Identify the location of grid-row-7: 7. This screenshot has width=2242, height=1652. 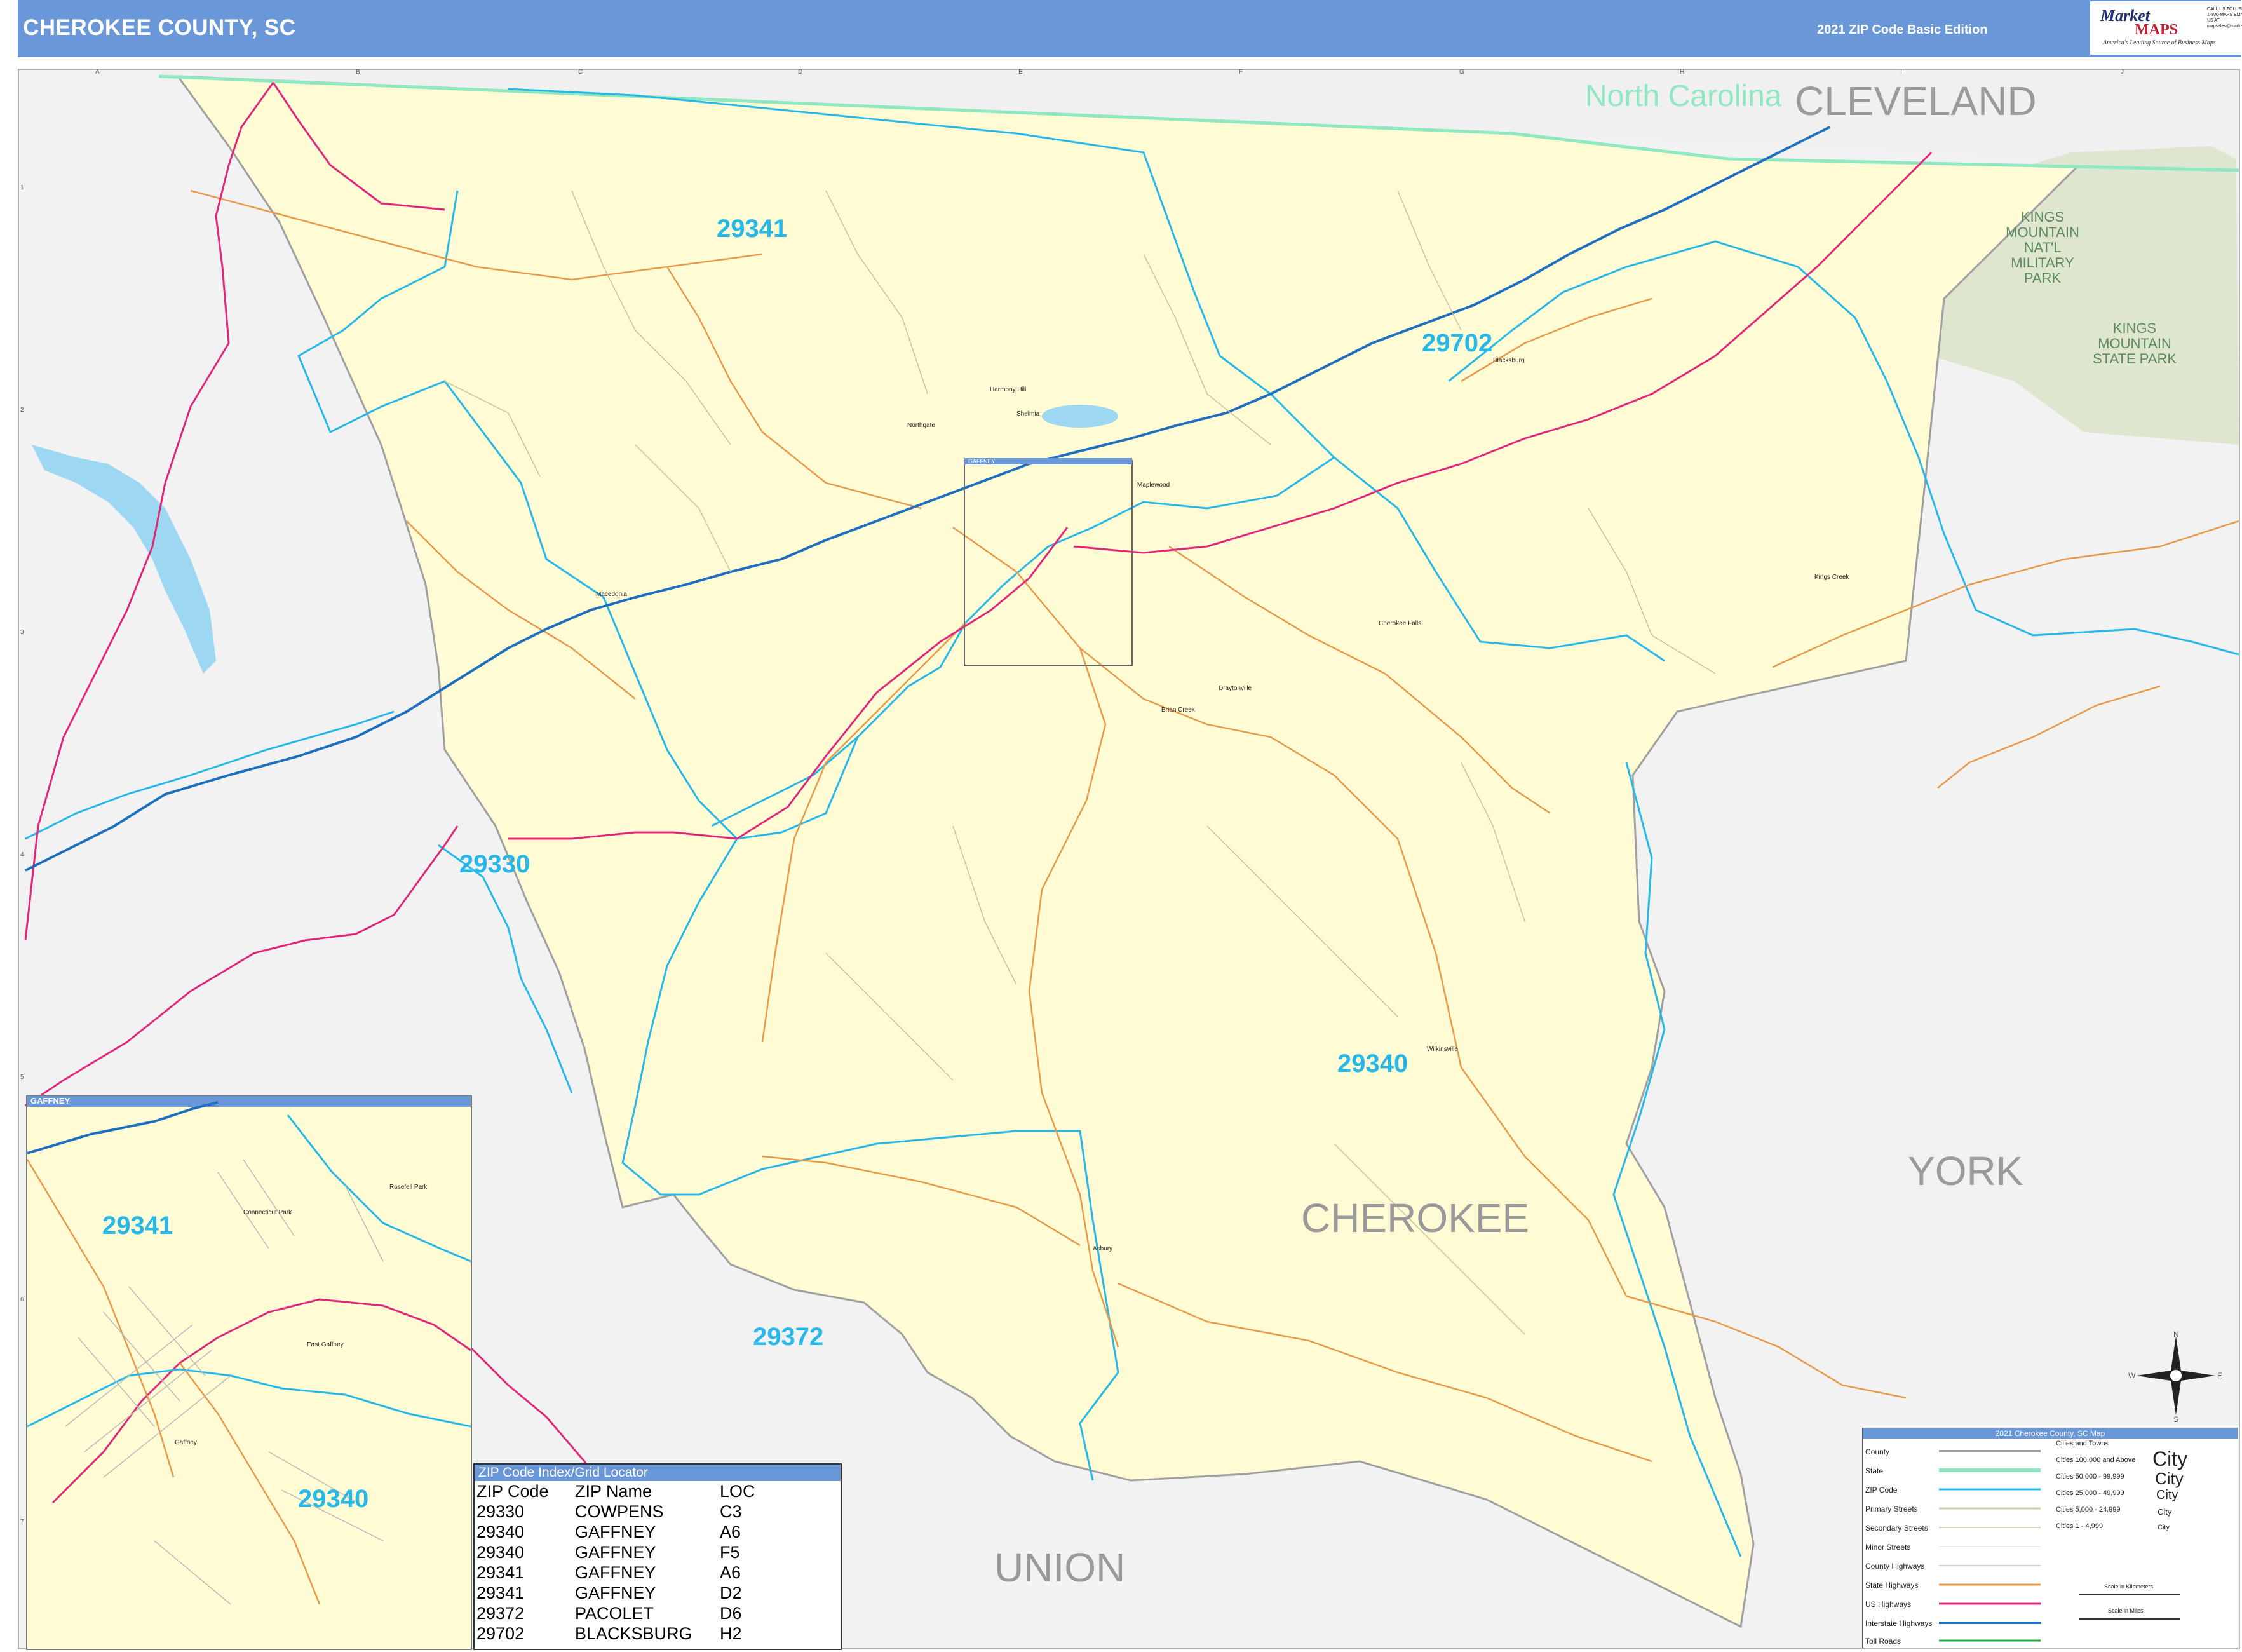
(22, 1522).